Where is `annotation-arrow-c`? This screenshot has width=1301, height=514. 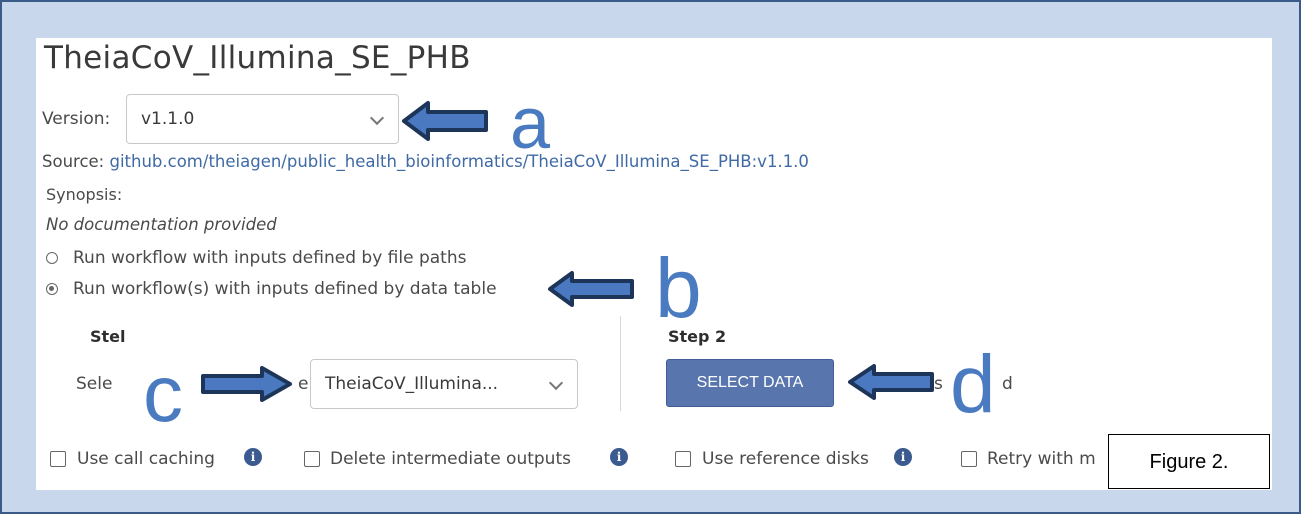 annotation-arrow-c is located at coordinates (246, 384).